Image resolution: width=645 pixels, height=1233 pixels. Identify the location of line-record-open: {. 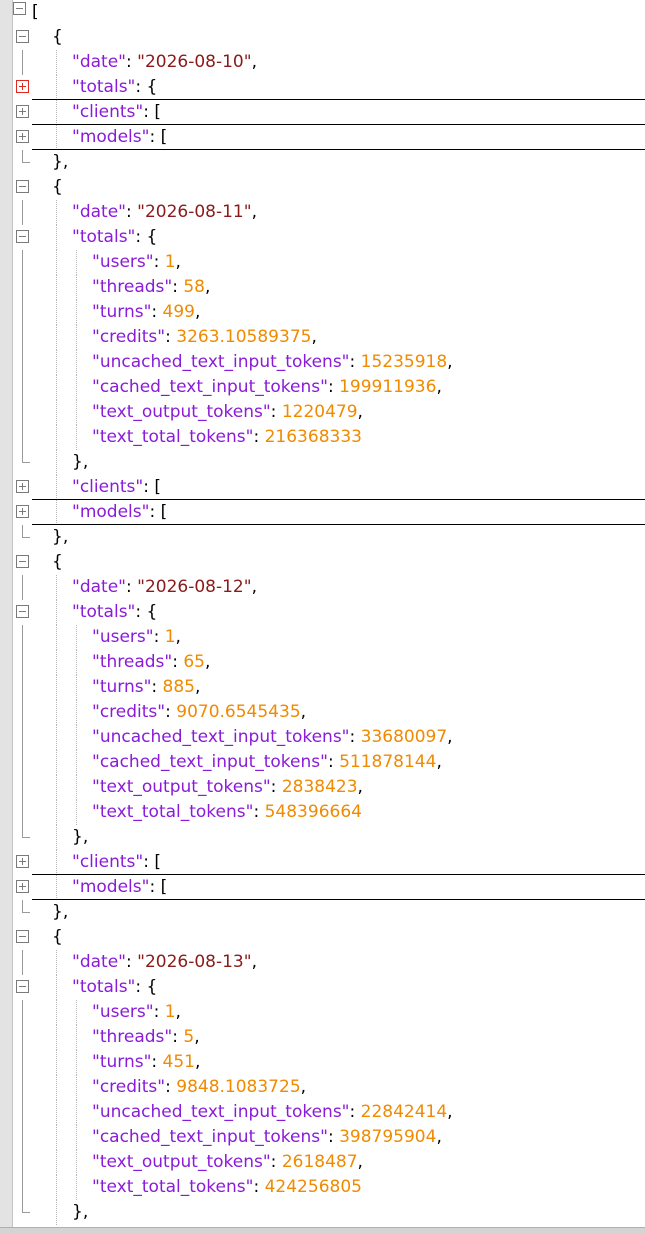
(322, 562).